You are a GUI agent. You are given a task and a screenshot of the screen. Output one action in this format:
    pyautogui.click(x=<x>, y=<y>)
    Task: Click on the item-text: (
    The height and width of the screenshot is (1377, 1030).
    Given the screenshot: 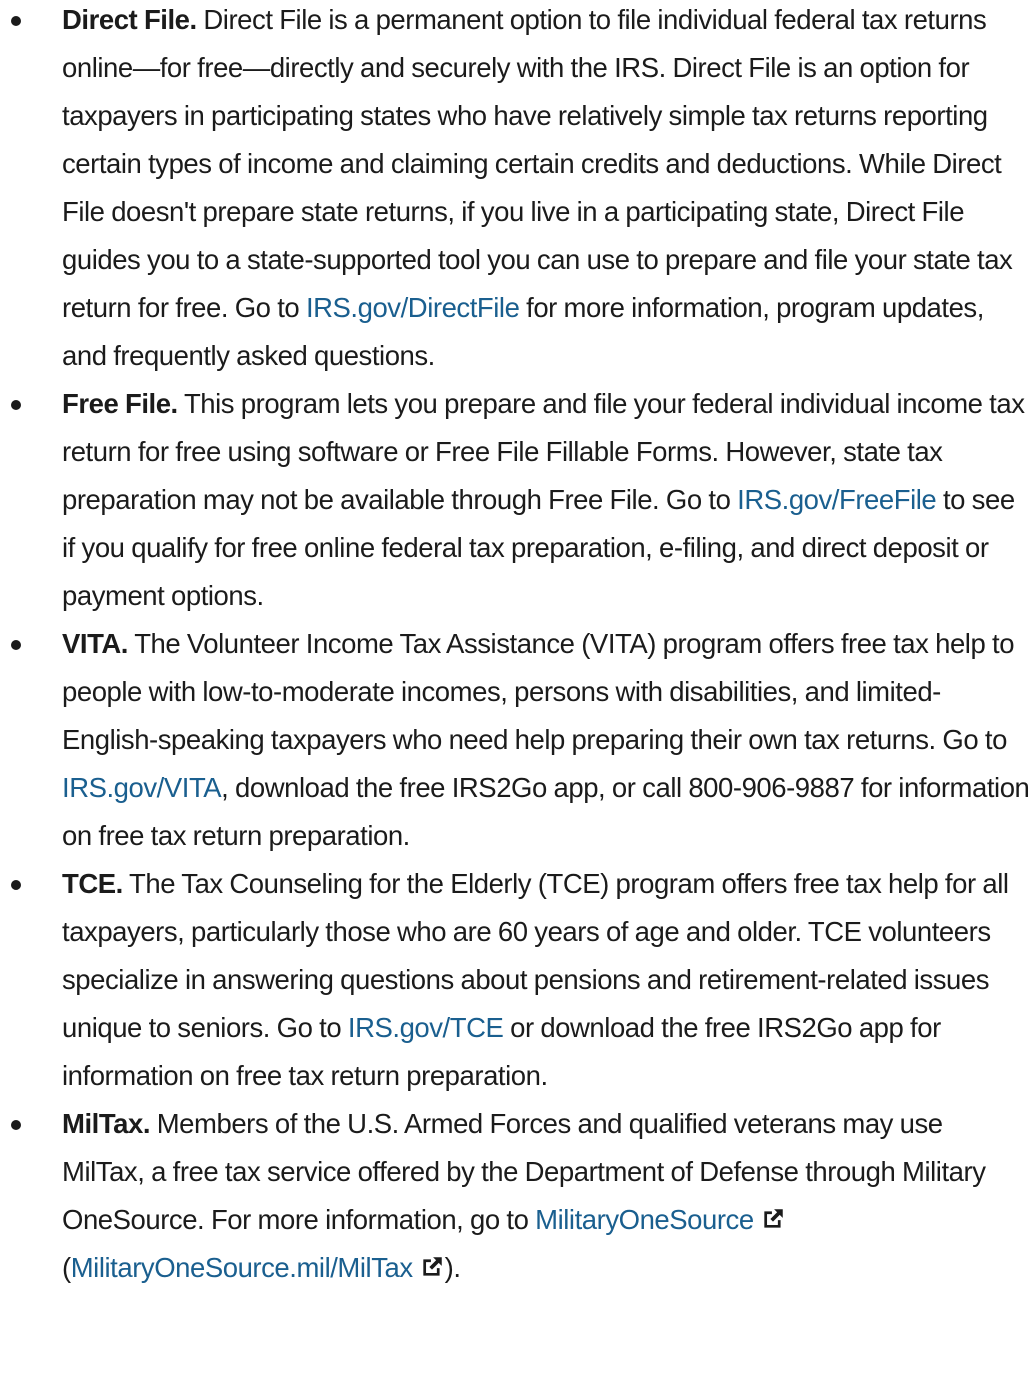 What is the action you would take?
    pyautogui.click(x=66, y=1267)
    